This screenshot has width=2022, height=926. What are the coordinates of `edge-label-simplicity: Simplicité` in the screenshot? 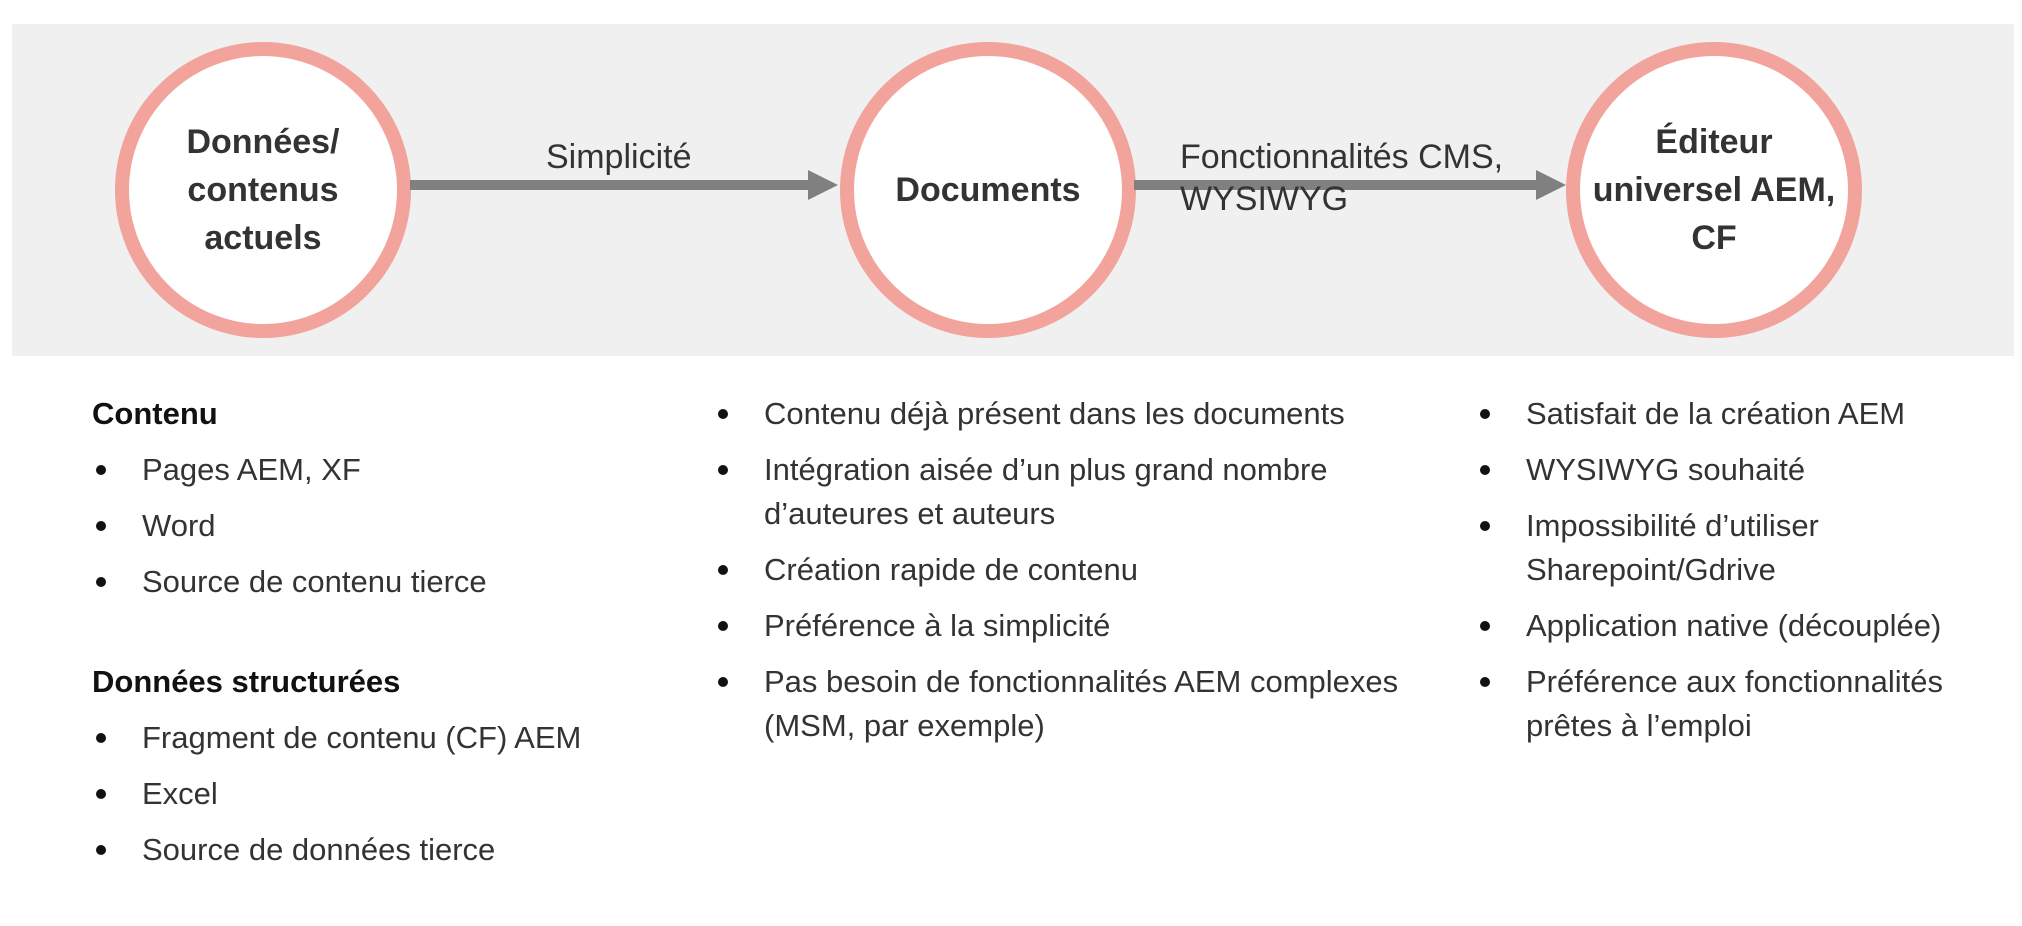 It's located at (619, 157).